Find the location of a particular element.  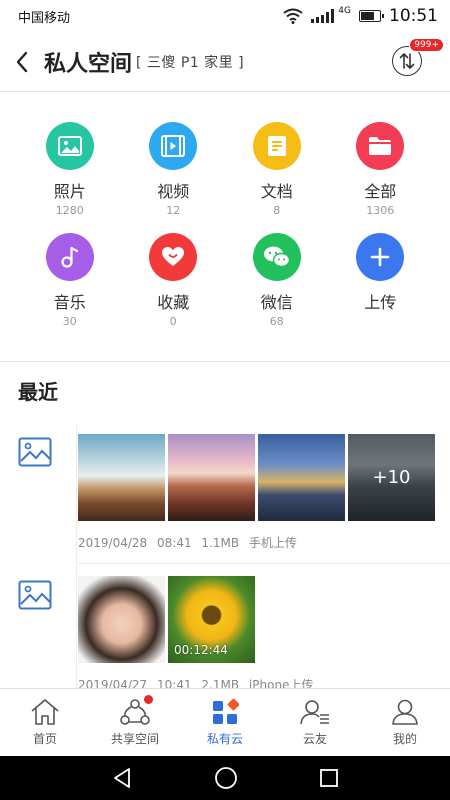

category-videos: 视频 12 is located at coordinates (174, 169).